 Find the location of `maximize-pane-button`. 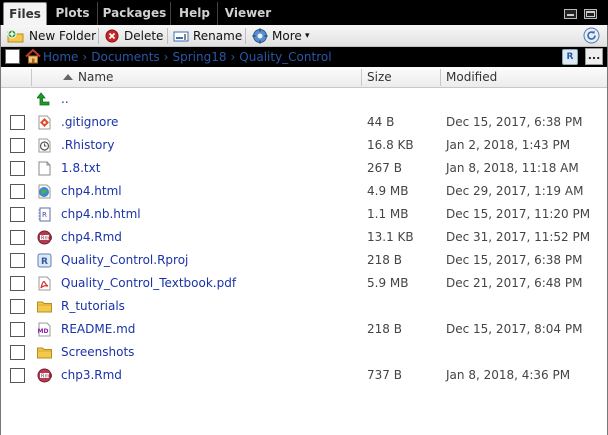

maximize-pane-button is located at coordinates (590, 14).